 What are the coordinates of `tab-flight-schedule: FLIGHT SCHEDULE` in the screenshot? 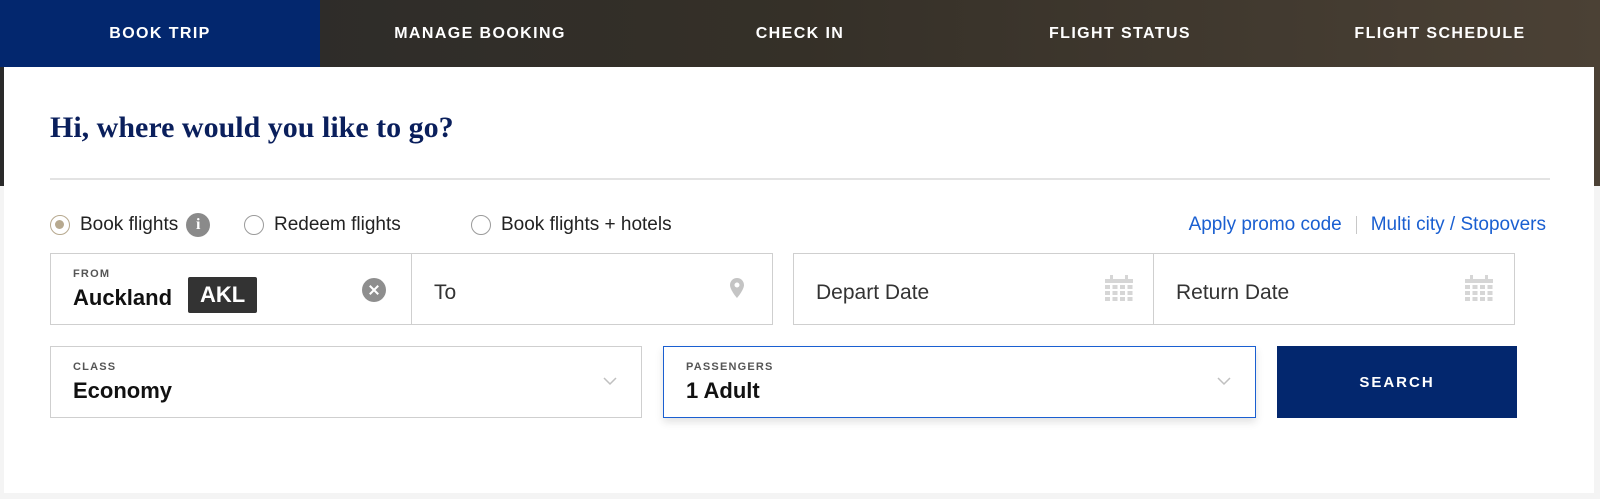 It's located at (1440, 33).